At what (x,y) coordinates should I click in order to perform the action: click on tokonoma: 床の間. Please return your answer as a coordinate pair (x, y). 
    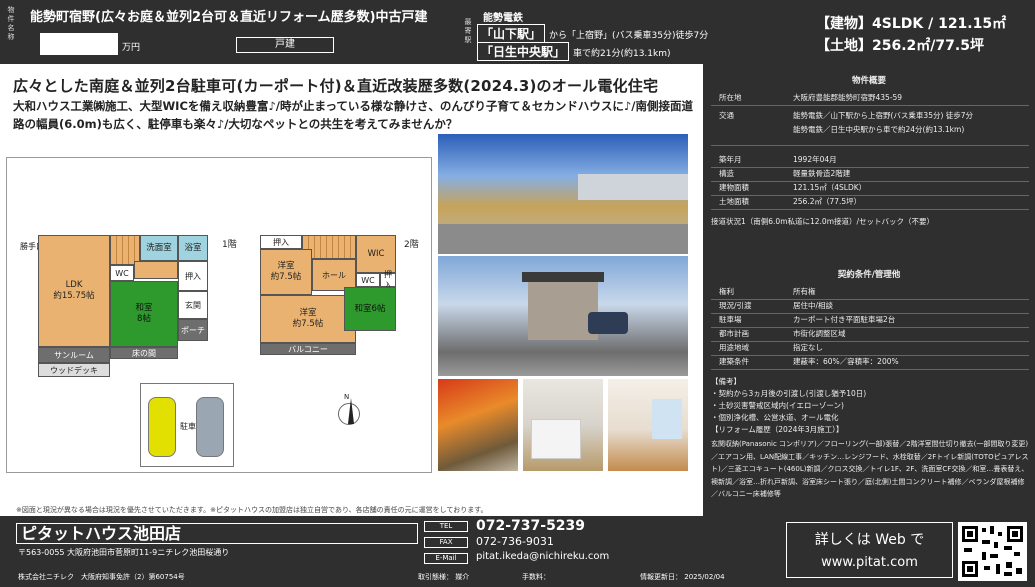
    Looking at the image, I should click on (144, 353).